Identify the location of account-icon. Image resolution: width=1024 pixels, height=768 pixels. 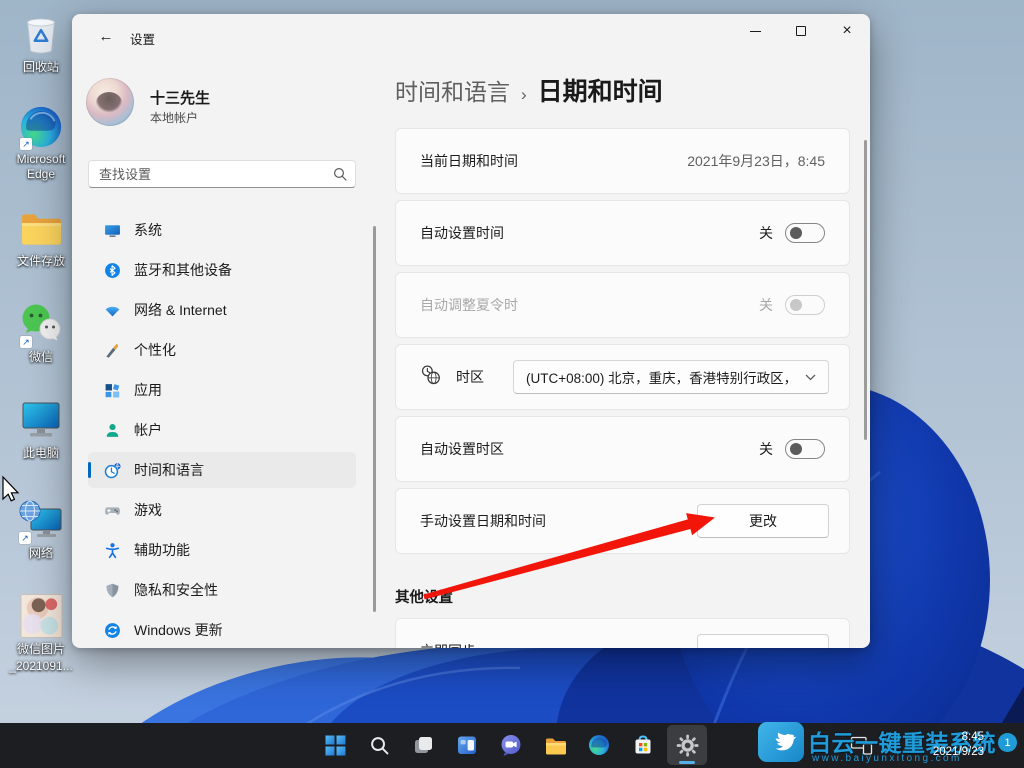
(112, 430).